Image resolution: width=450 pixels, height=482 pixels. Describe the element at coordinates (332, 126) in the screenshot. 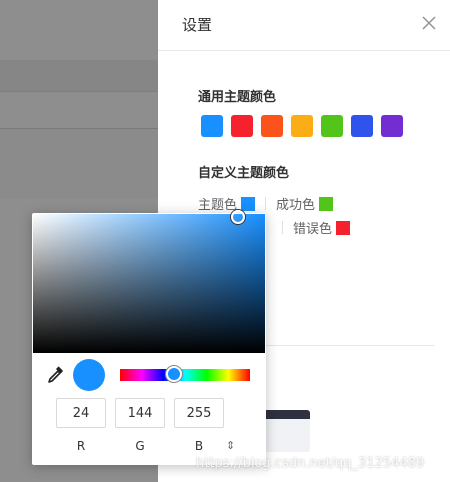

I see `swatch-green` at that location.